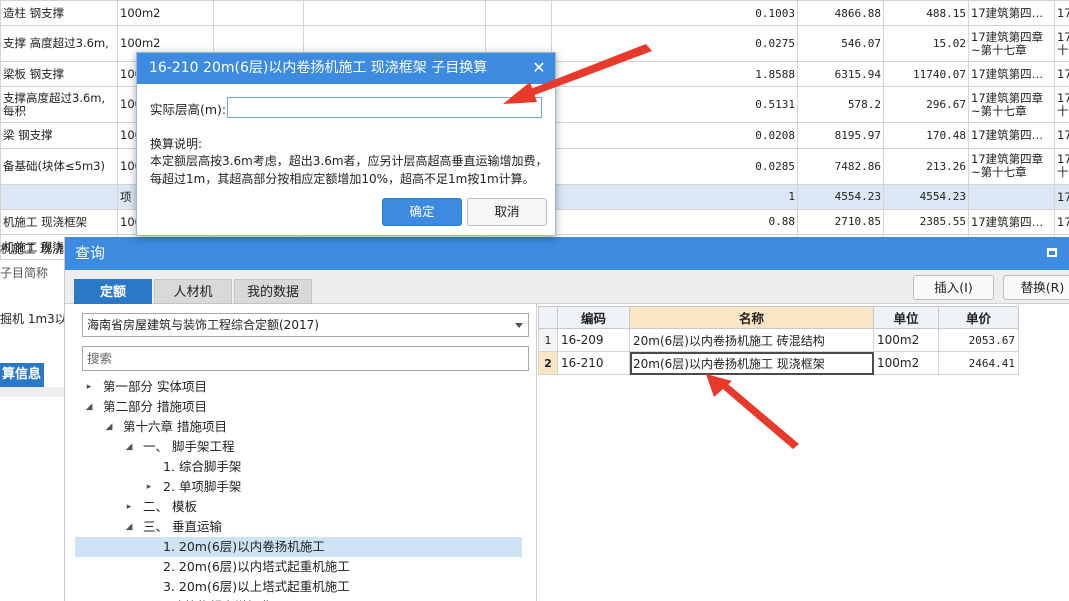 The height and width of the screenshot is (601, 1069). What do you see at coordinates (840, 135) in the screenshot?
I see `budget-cell-price: 8195.97` at bounding box center [840, 135].